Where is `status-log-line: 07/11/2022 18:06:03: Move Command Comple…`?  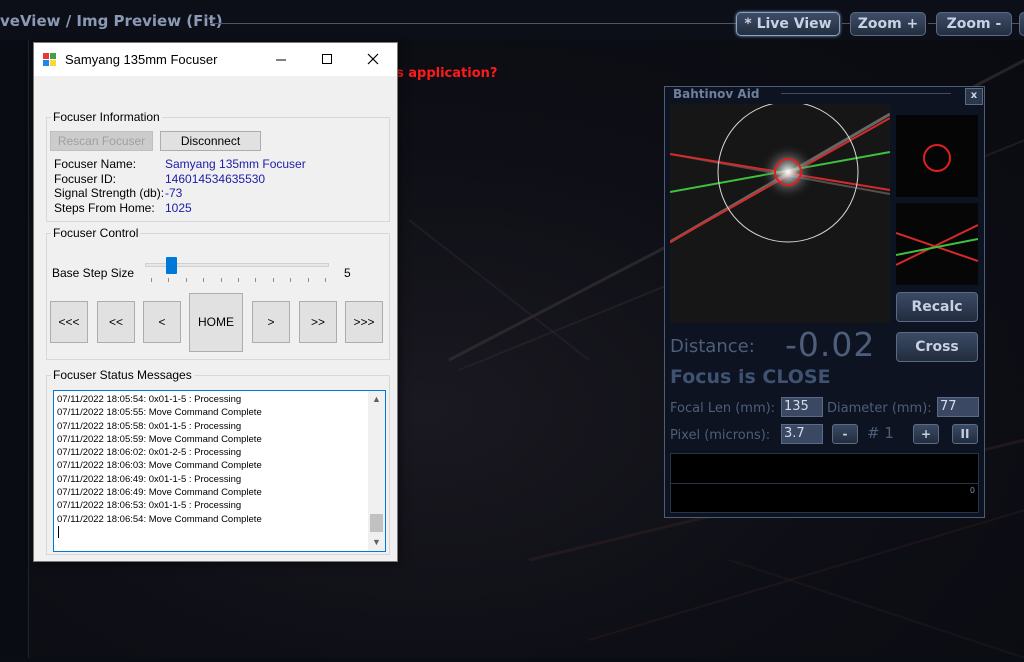
status-log-line: 07/11/2022 18:06:03: Move Command Comple… is located at coordinates (159, 466).